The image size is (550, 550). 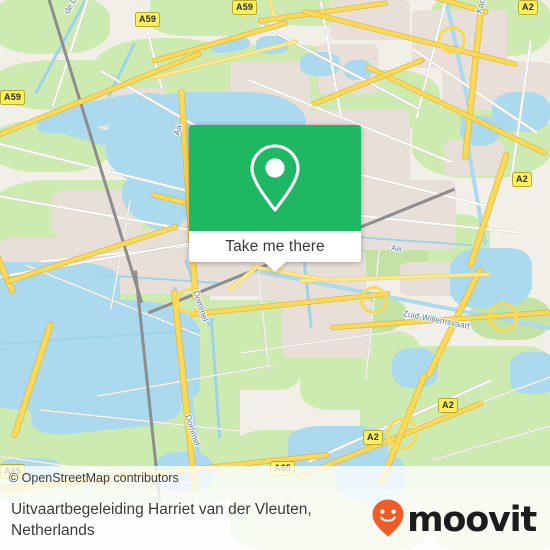 I want to click on map-pin-icon, so click(x=275, y=178).